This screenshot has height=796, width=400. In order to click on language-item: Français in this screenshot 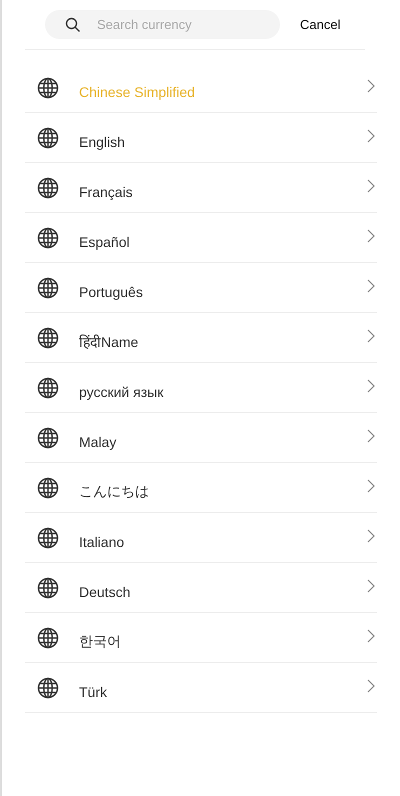, I will do `click(201, 188)`.